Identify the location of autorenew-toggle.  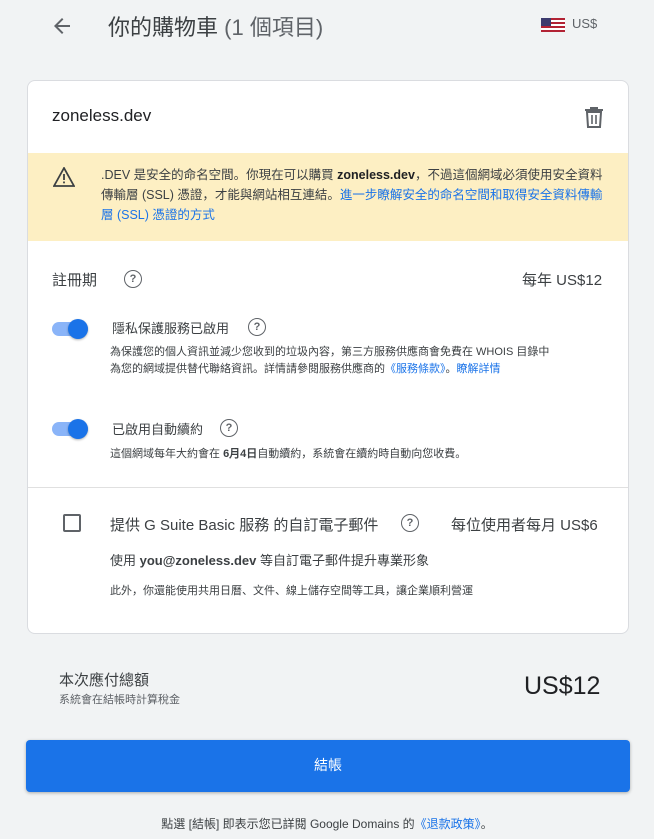
(70, 429).